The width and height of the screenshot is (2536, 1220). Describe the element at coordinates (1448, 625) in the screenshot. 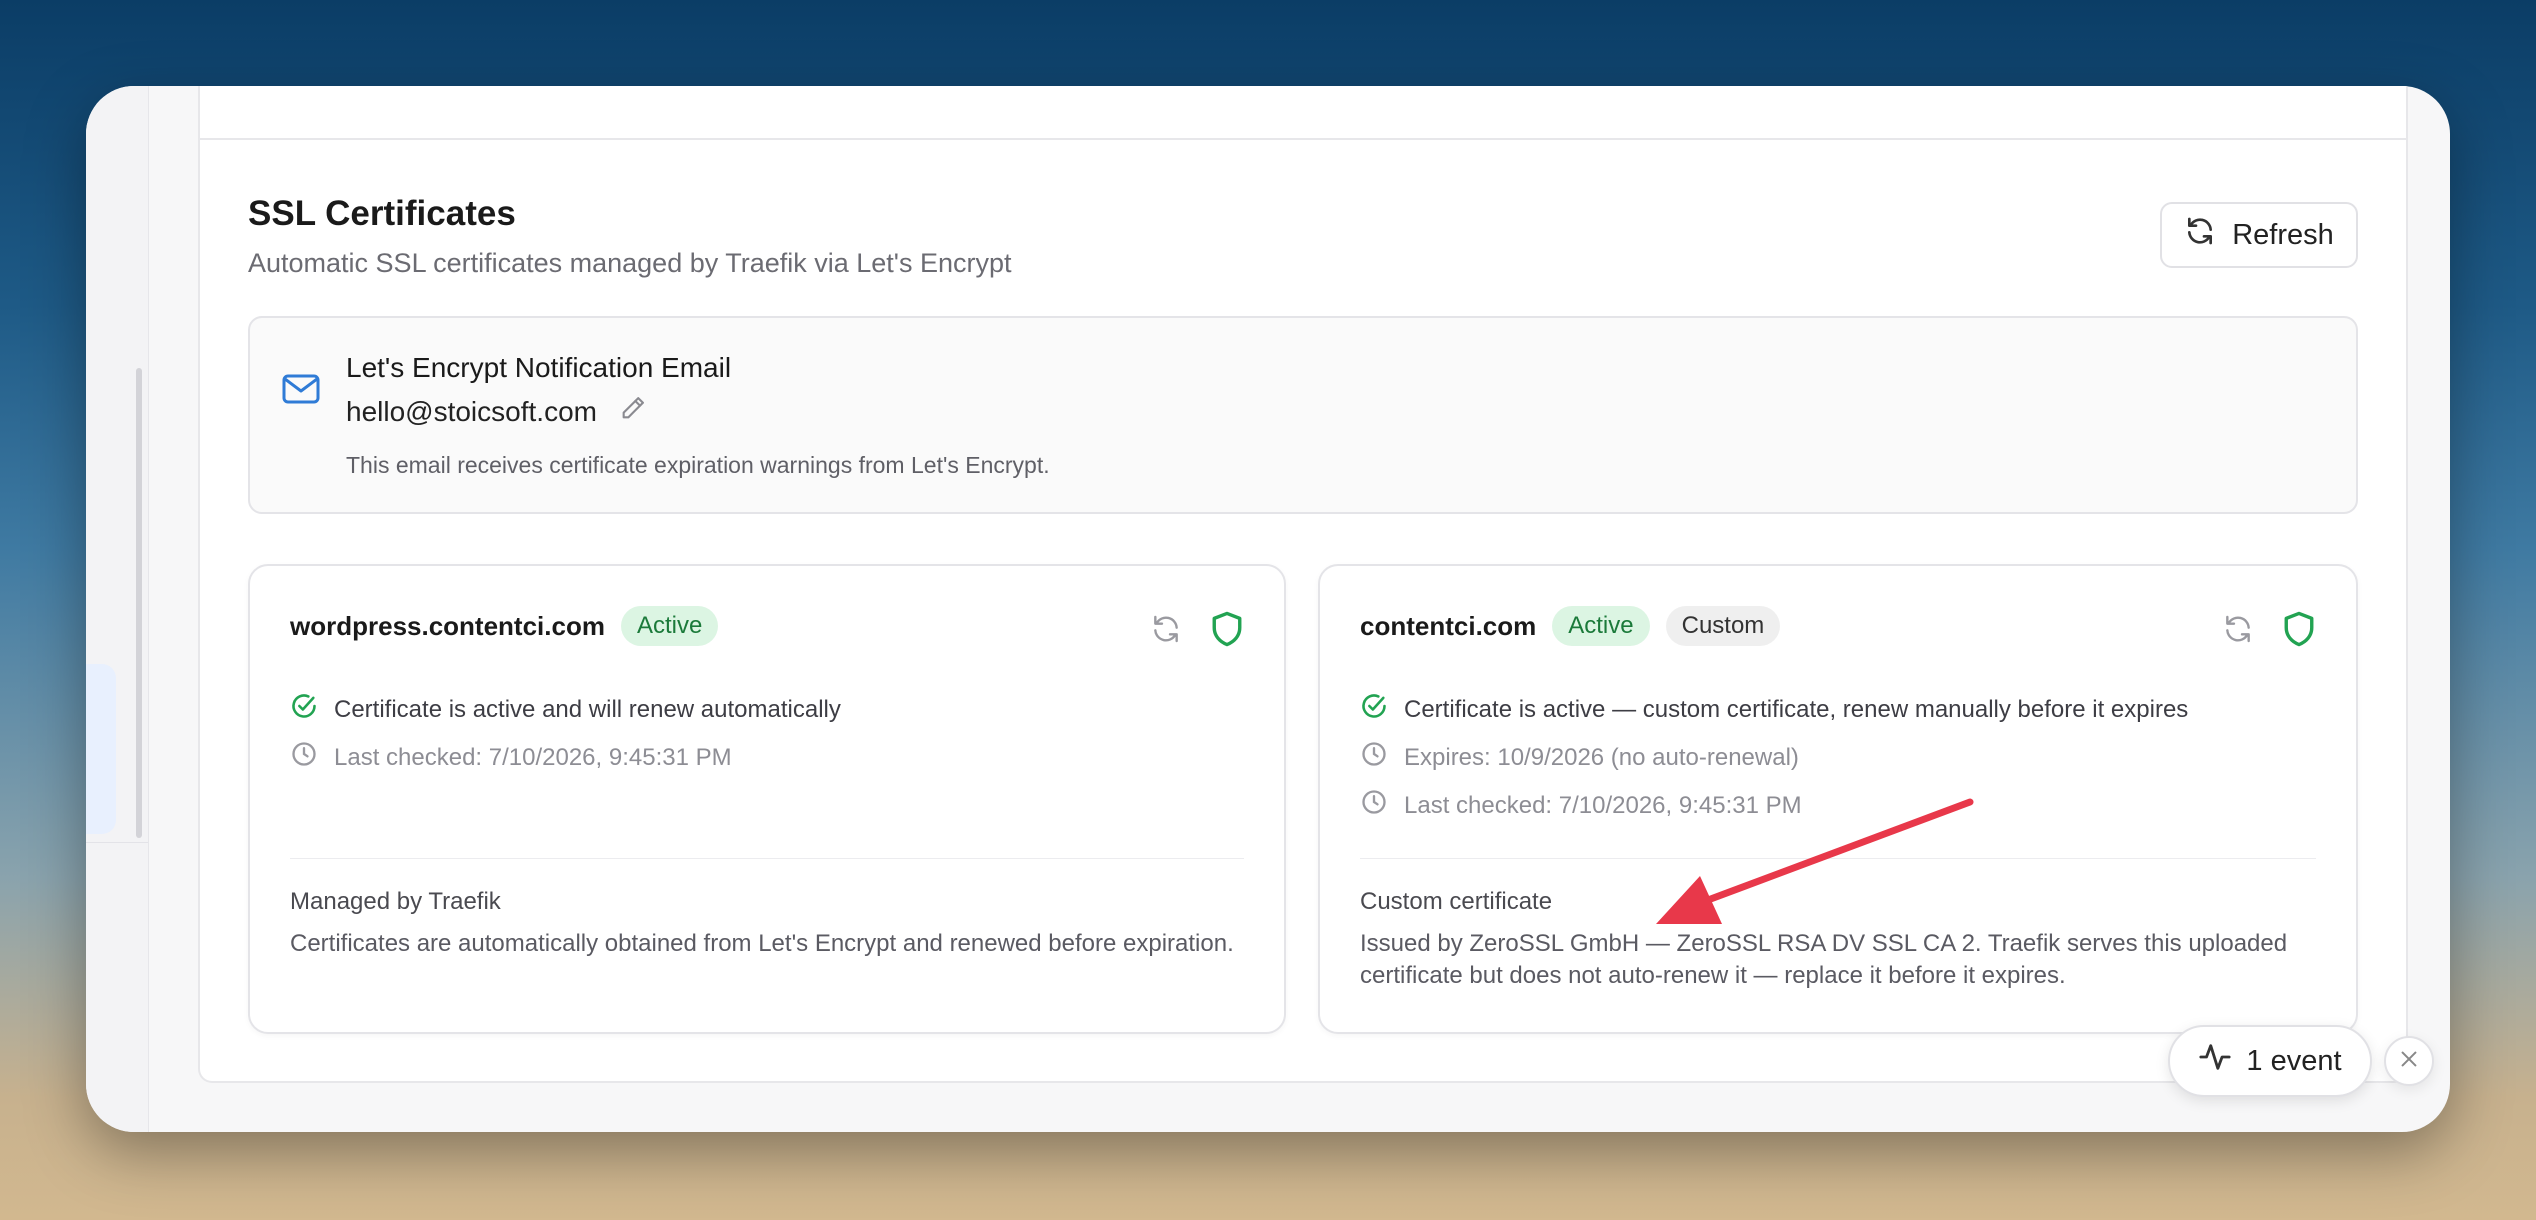

I see `certificate-domain: contentci.com` at that location.